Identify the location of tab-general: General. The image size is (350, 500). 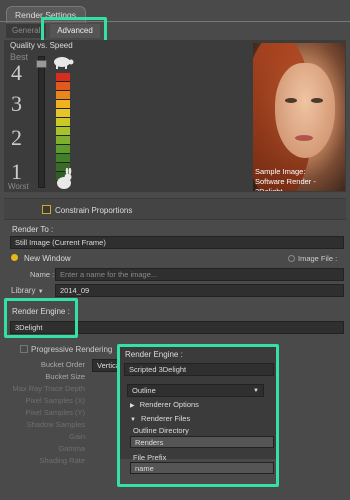
(26, 31).